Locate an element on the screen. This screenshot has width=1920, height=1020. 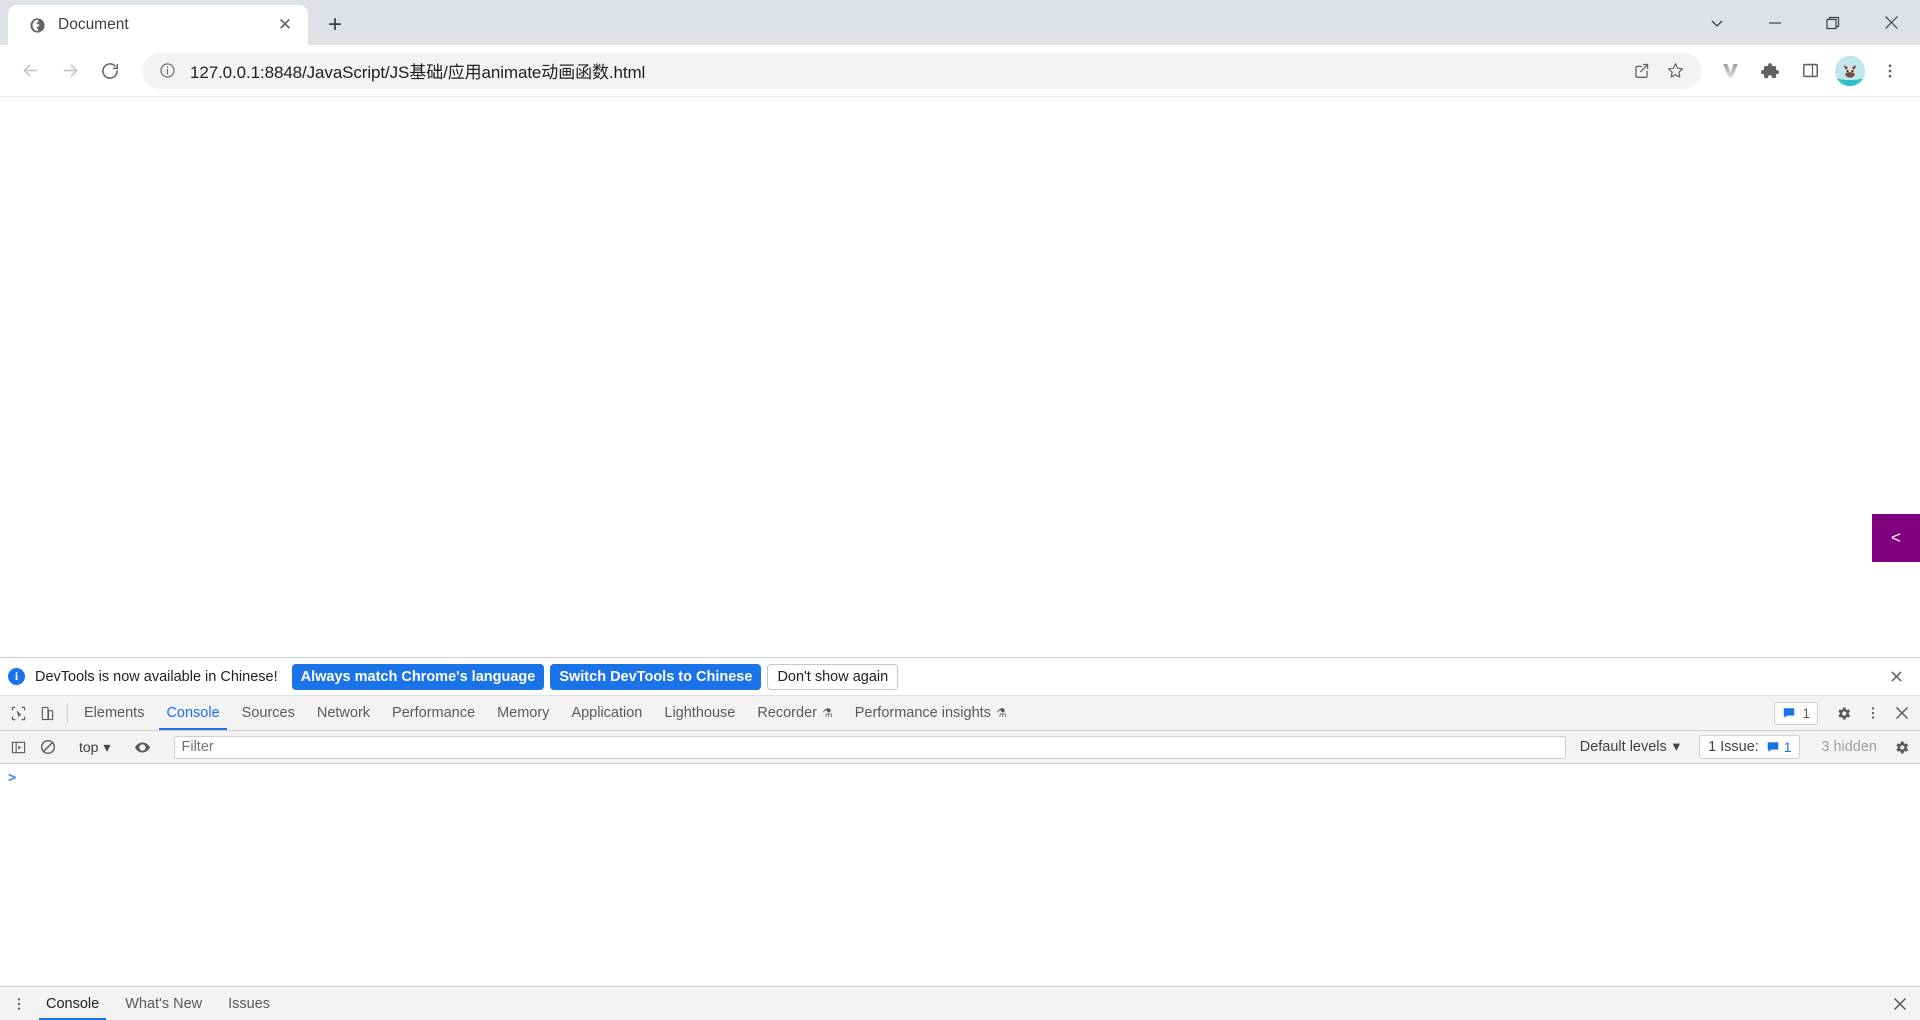
info-icon: i is located at coordinates (16, 676).